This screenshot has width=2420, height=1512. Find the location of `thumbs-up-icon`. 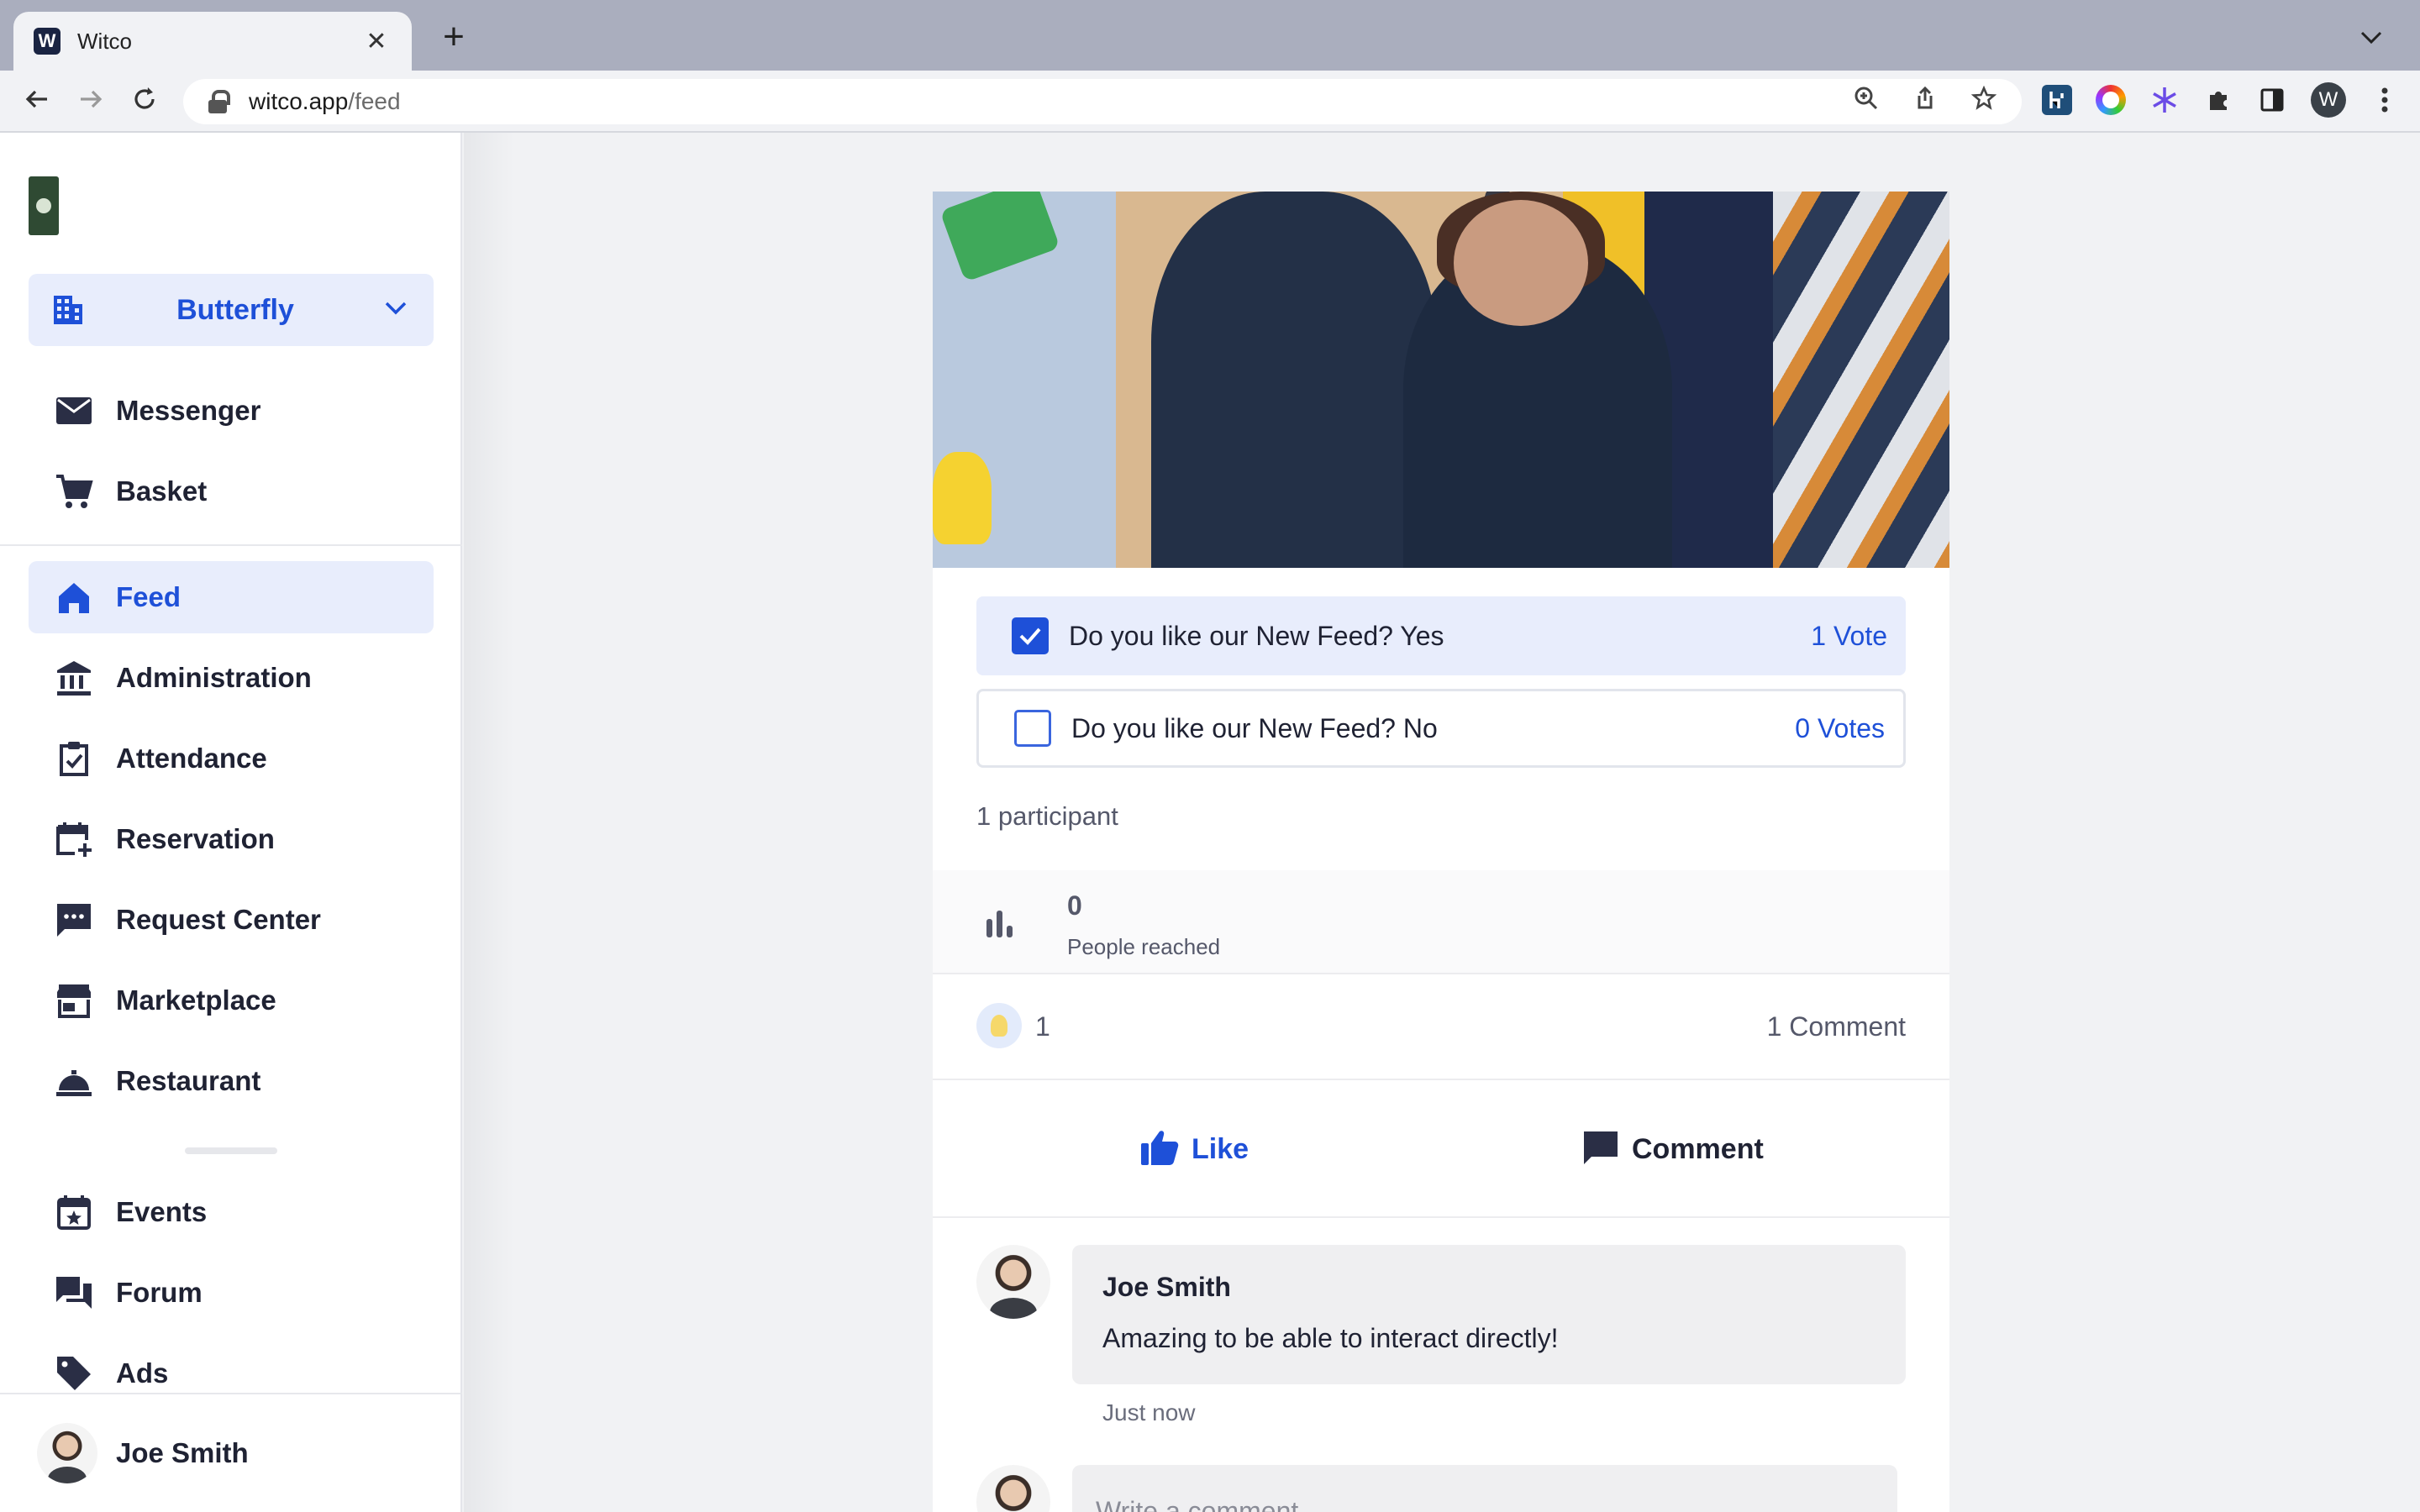

thumbs-up-icon is located at coordinates (1159, 1149).